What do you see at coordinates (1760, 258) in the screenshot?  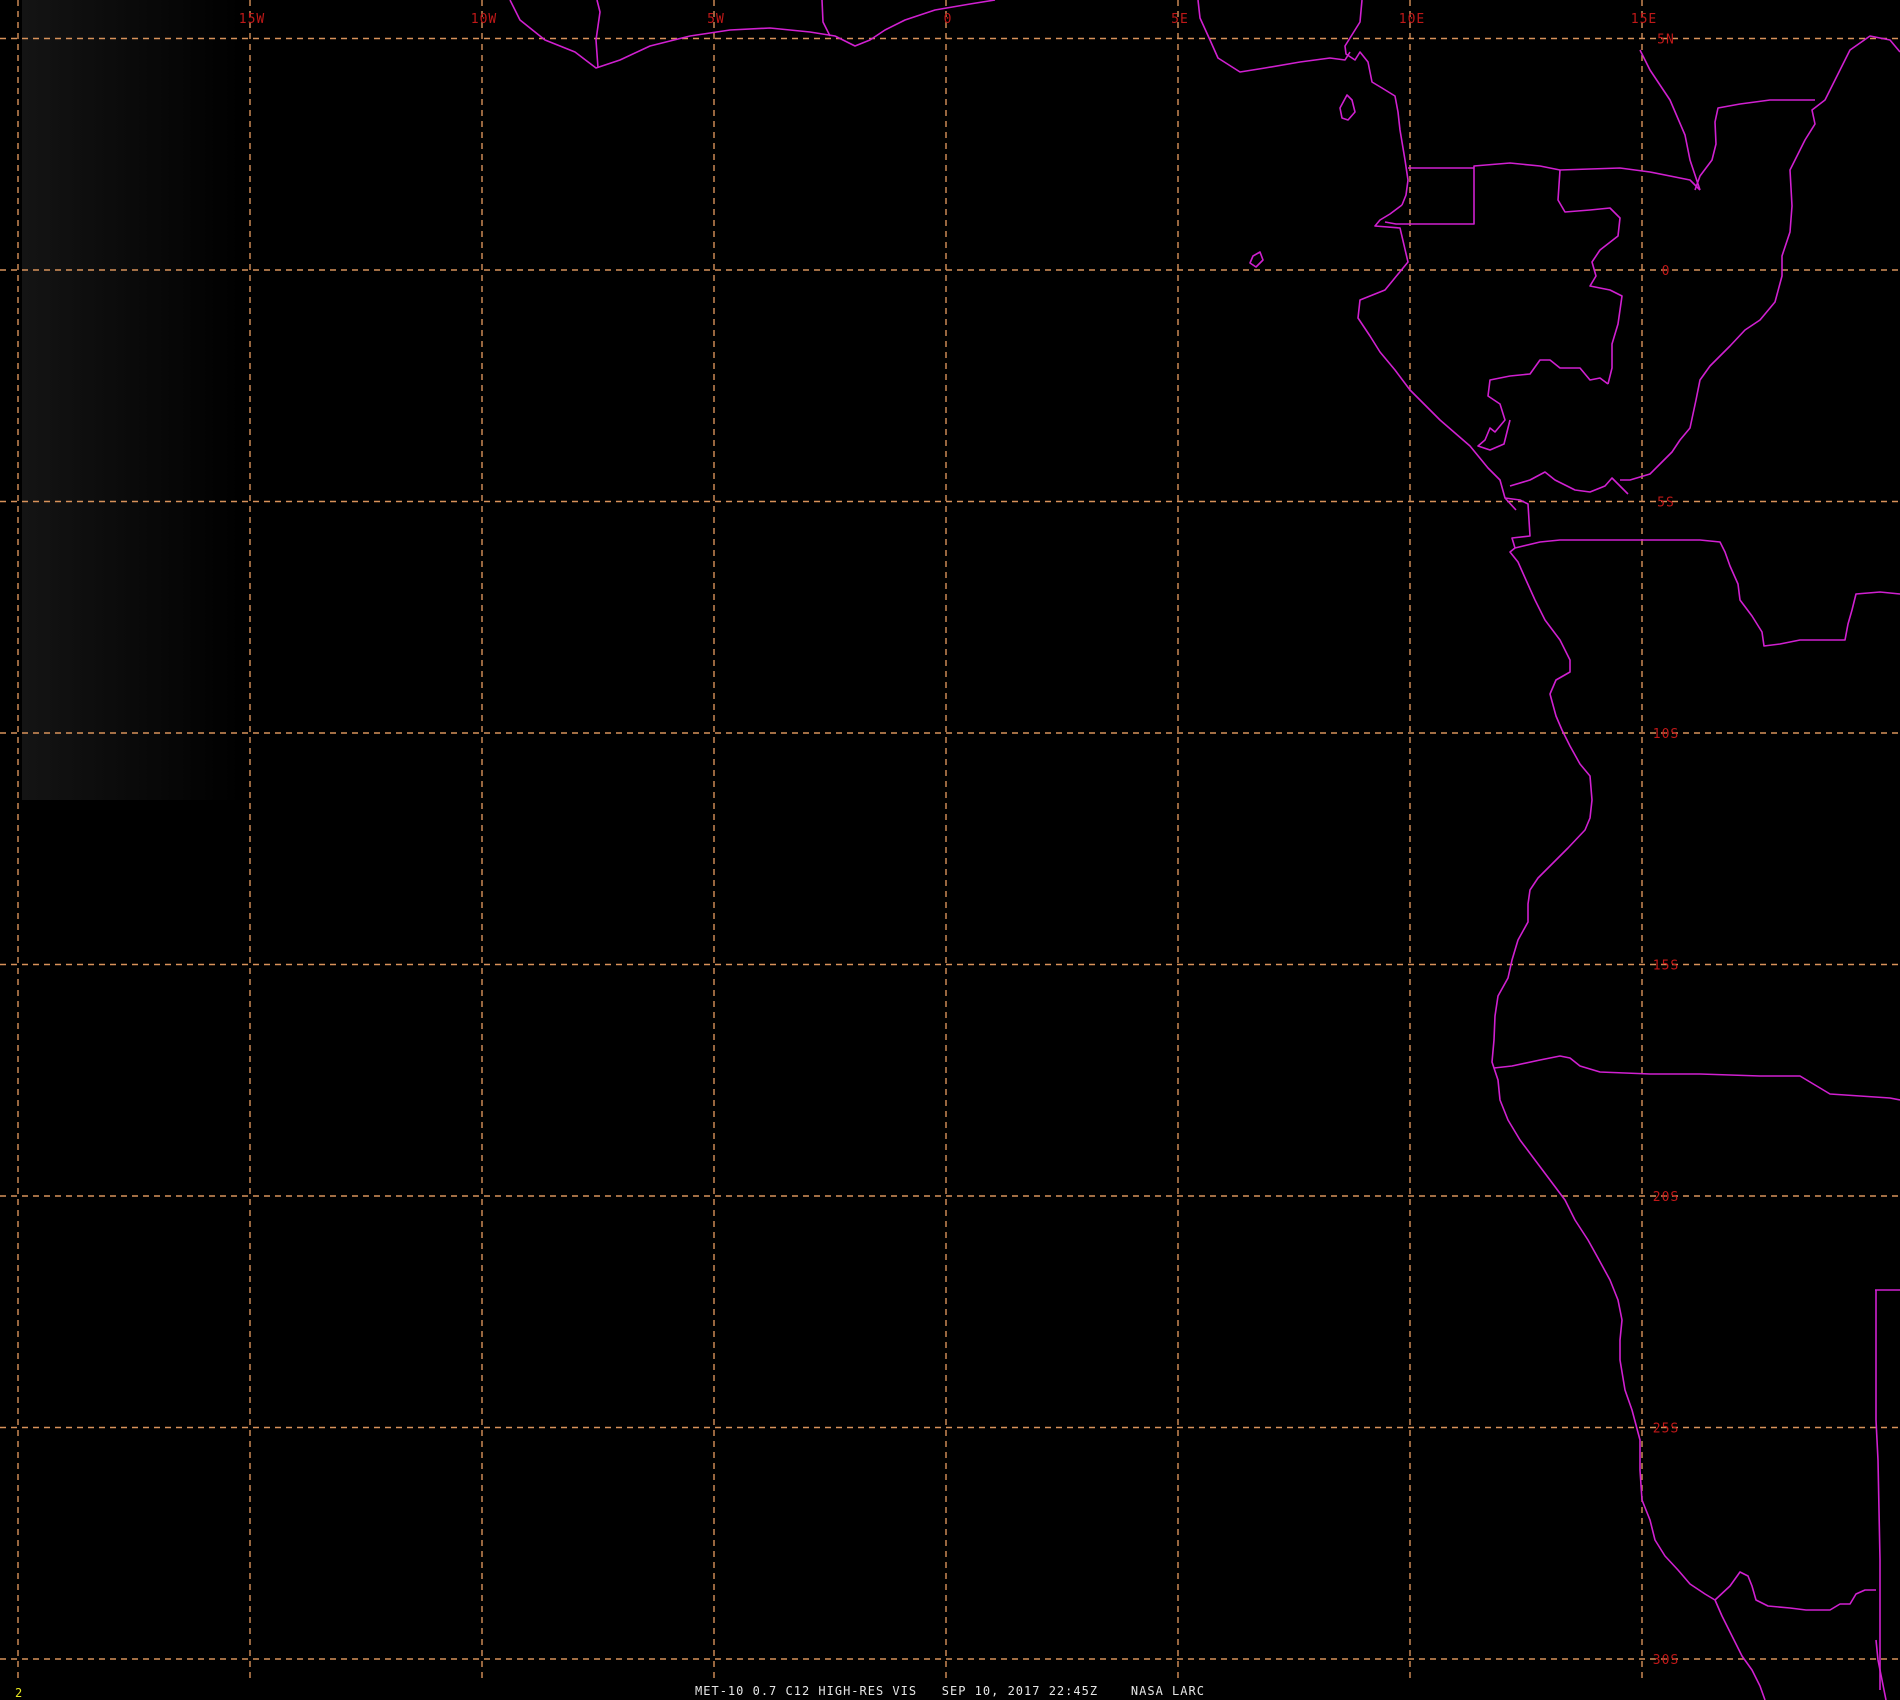 I see `border-congo-drc` at bounding box center [1760, 258].